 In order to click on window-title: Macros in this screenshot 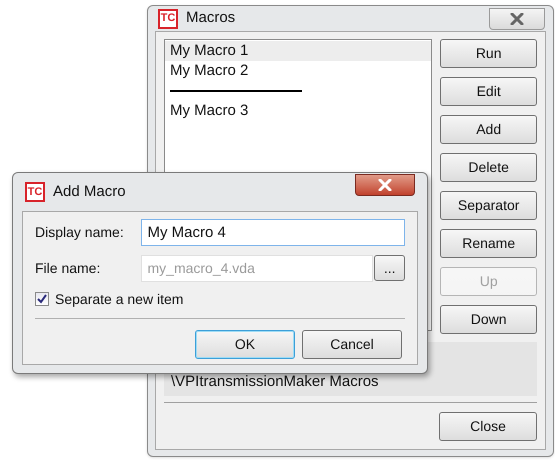, I will do `click(211, 18)`.